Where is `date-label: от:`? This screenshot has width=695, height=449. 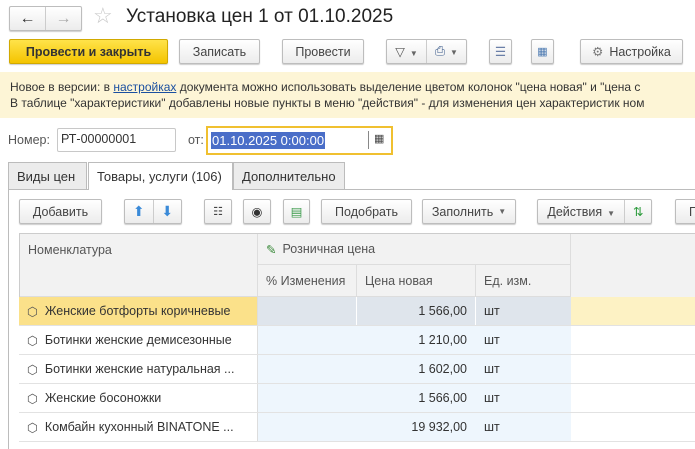 date-label: от: is located at coordinates (196, 140).